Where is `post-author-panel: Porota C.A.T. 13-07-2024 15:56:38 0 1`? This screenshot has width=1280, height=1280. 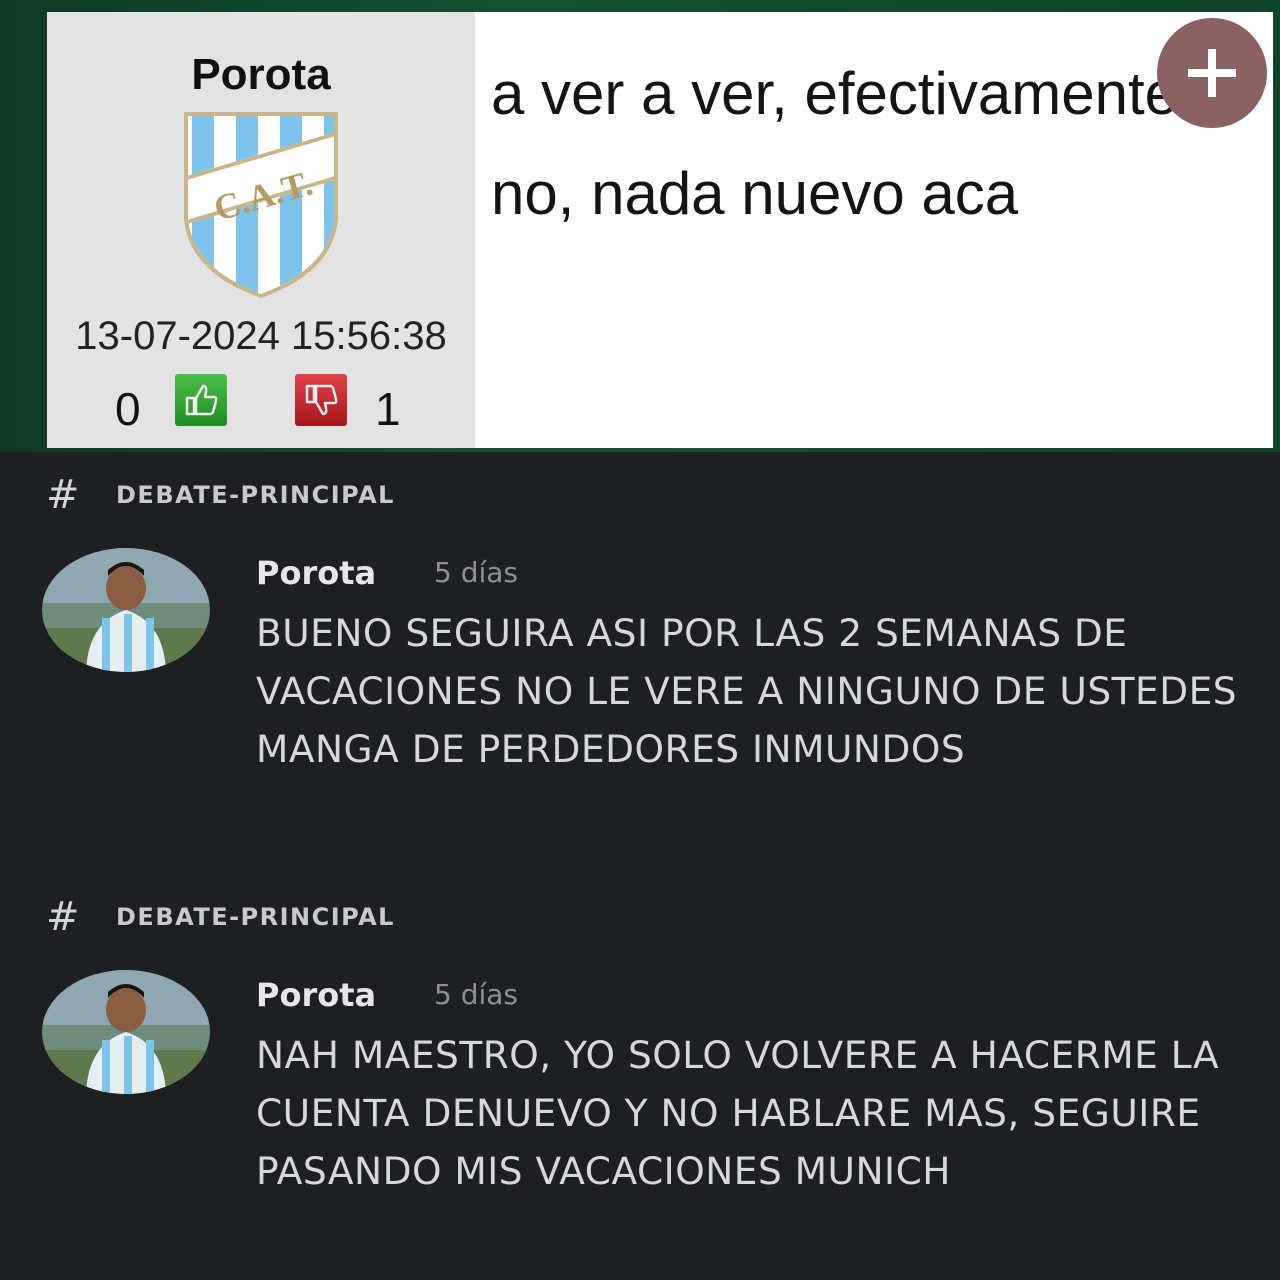 post-author-panel: Porota C.A.T. 13-07-2024 15:56:38 0 1 is located at coordinates (261, 230).